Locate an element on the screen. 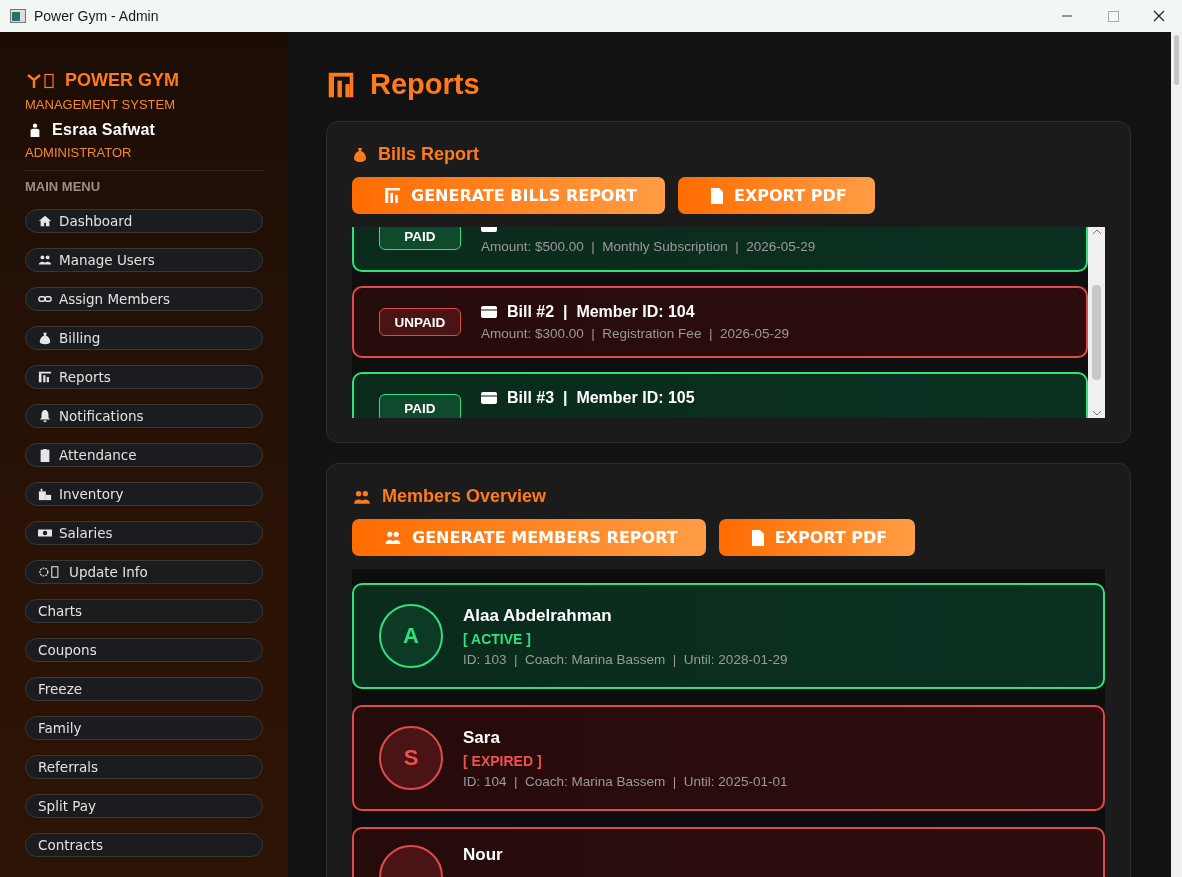  menu-item: Reports is located at coordinates (144, 377).